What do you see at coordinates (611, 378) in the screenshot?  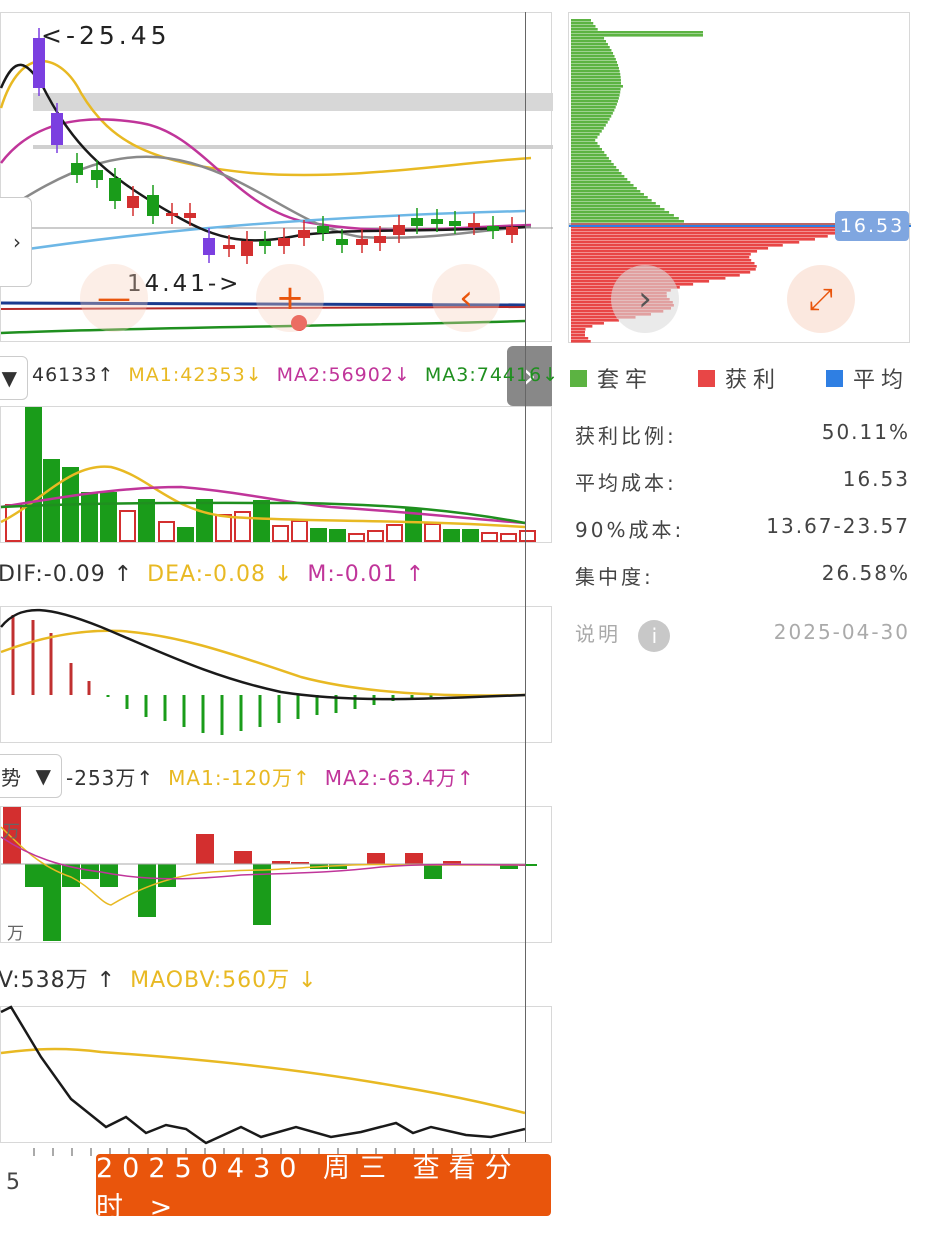 I see `cost-legend-trapped: 套牢` at bounding box center [611, 378].